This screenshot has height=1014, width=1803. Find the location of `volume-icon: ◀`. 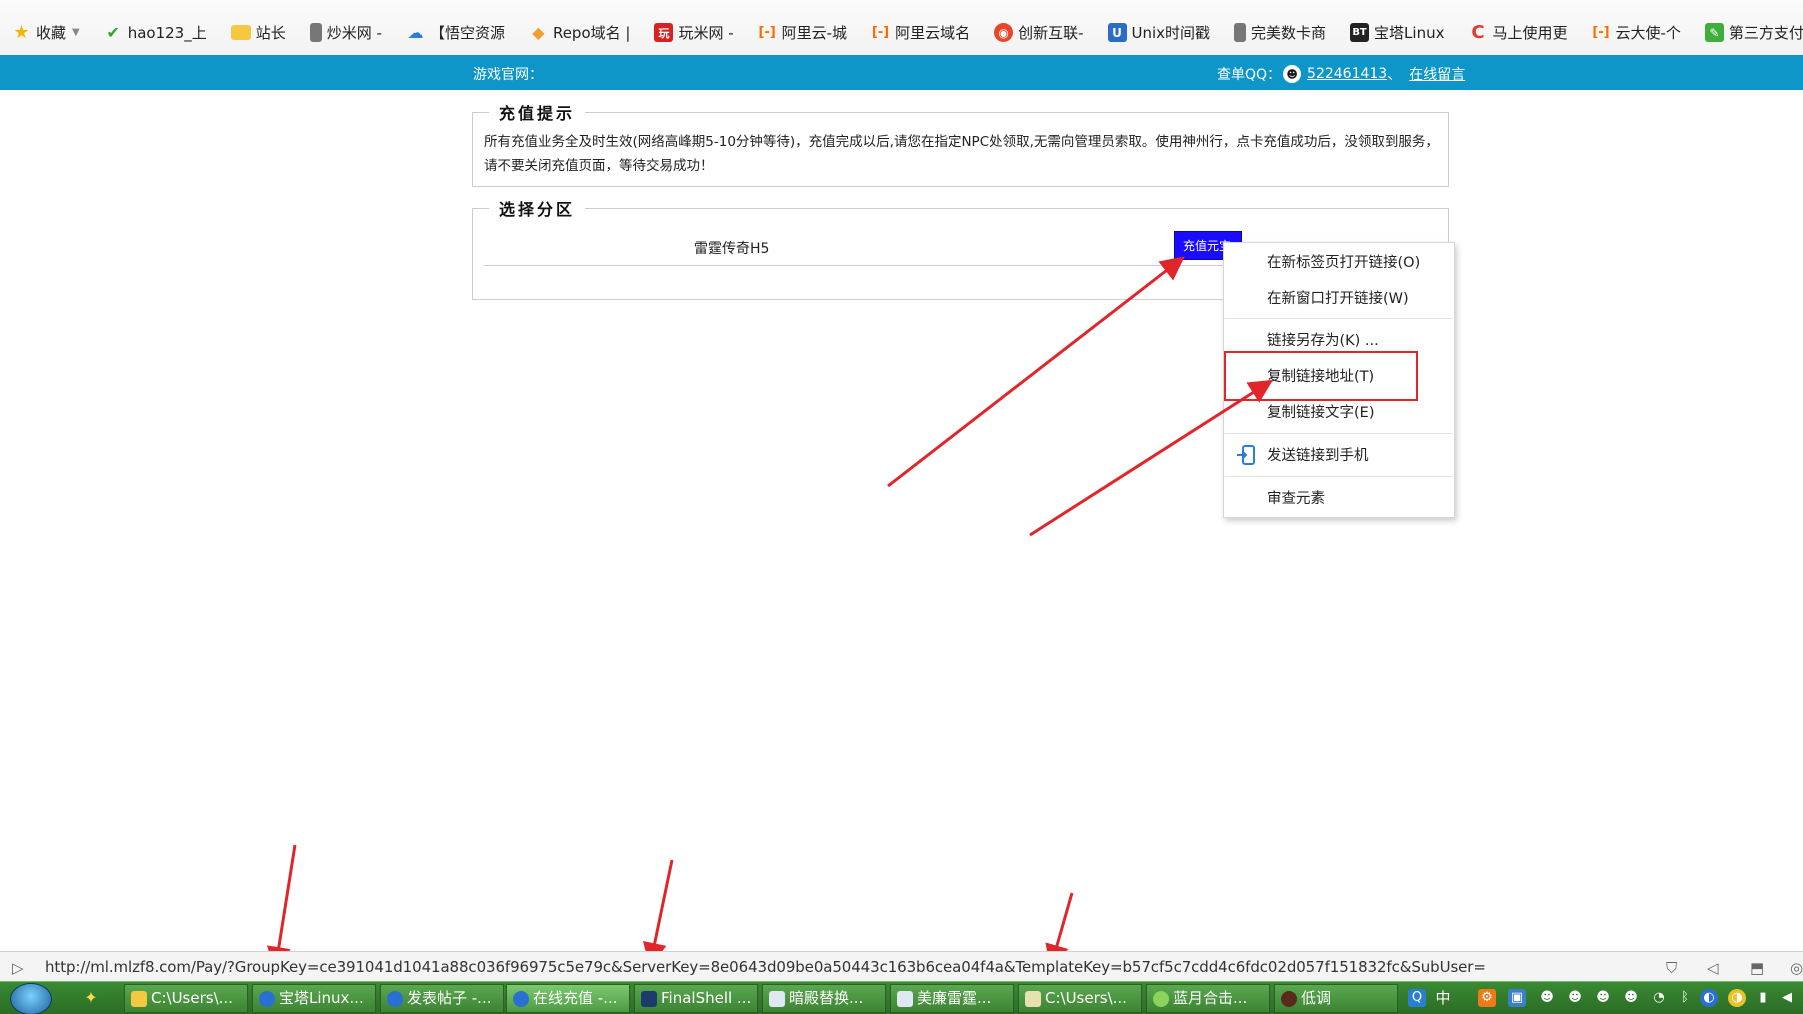

volume-icon: ◀ is located at coordinates (1787, 998).